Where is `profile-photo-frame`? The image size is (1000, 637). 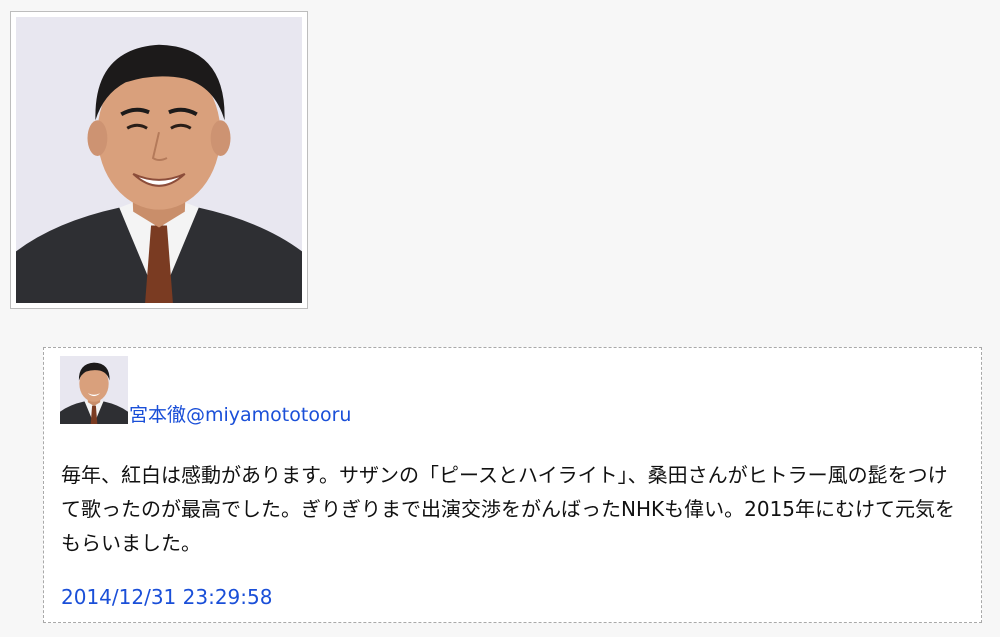
profile-photo-frame is located at coordinates (159, 160).